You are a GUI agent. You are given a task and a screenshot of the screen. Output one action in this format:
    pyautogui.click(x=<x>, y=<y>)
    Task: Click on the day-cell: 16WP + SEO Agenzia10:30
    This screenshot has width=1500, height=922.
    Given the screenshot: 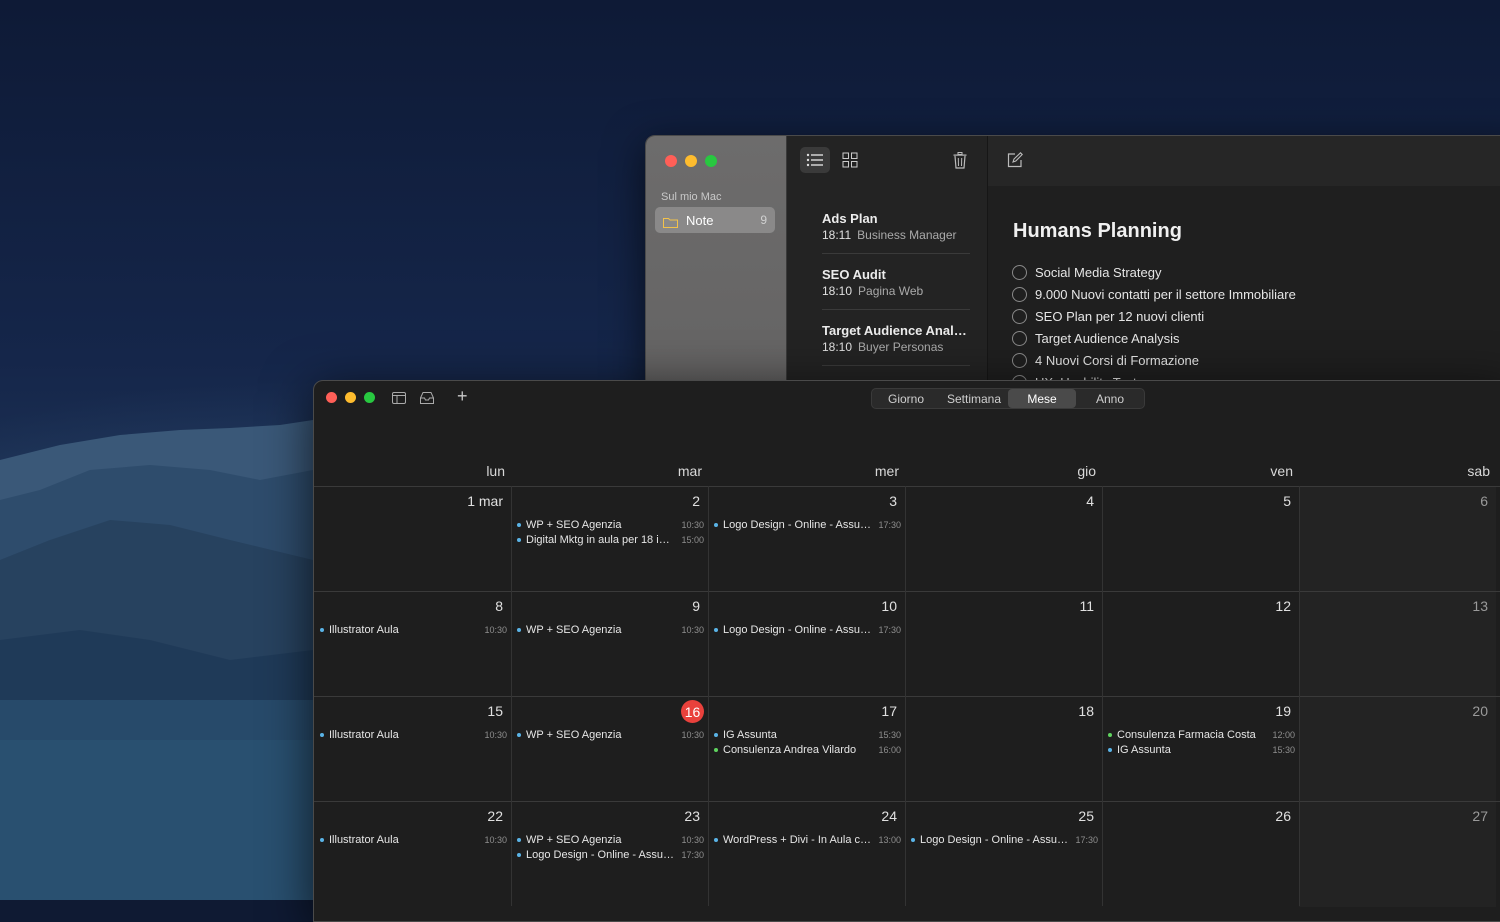 What is the action you would take?
    pyautogui.click(x=609, y=749)
    